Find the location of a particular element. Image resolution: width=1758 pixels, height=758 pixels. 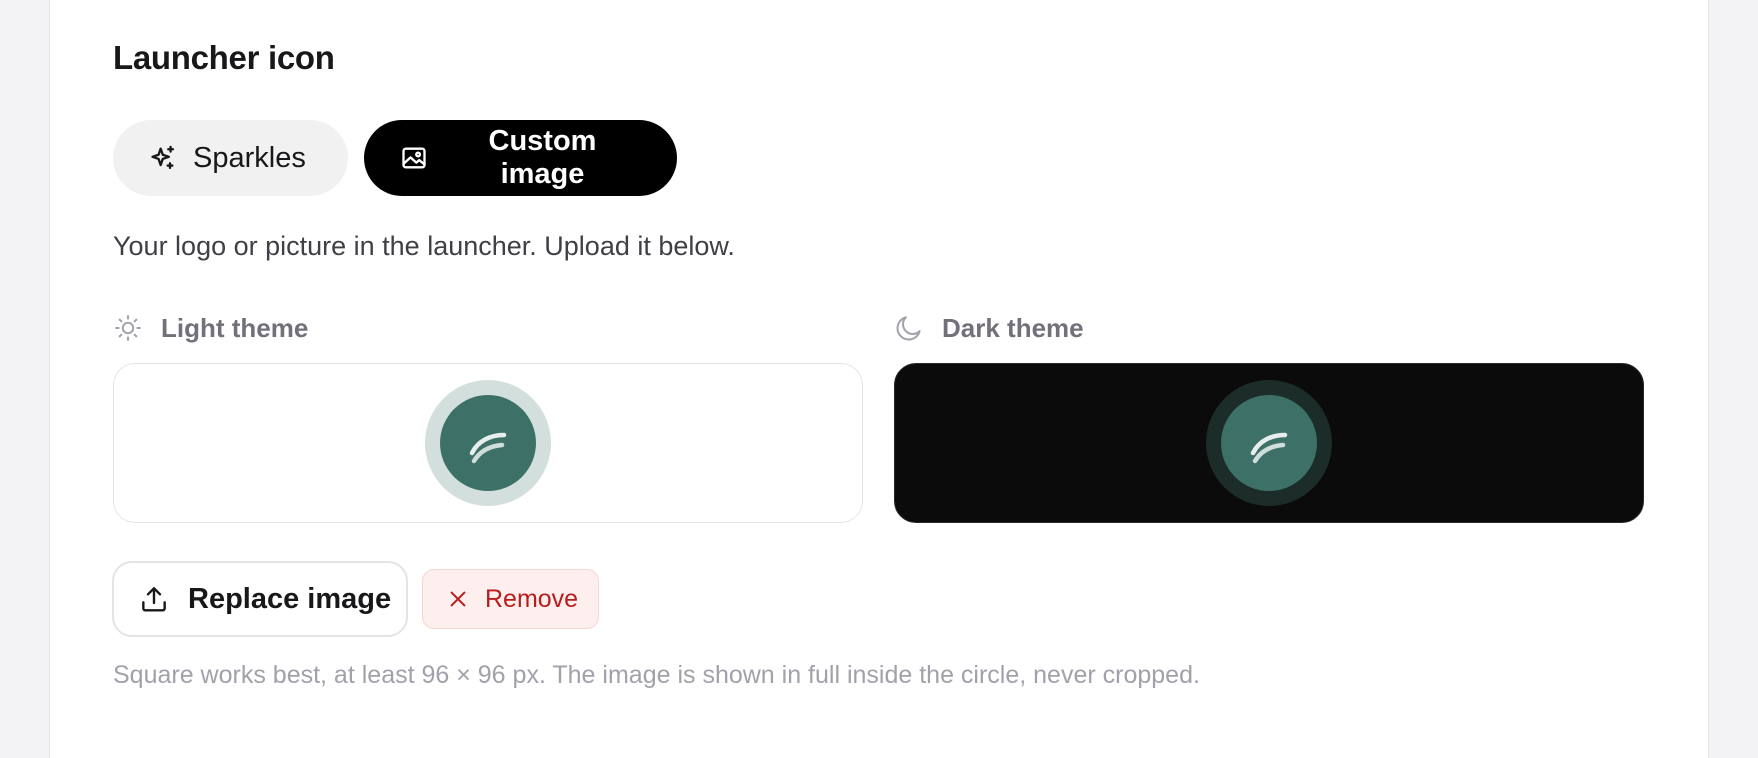

sparkles-option-button: Sparkles is located at coordinates (230, 158).